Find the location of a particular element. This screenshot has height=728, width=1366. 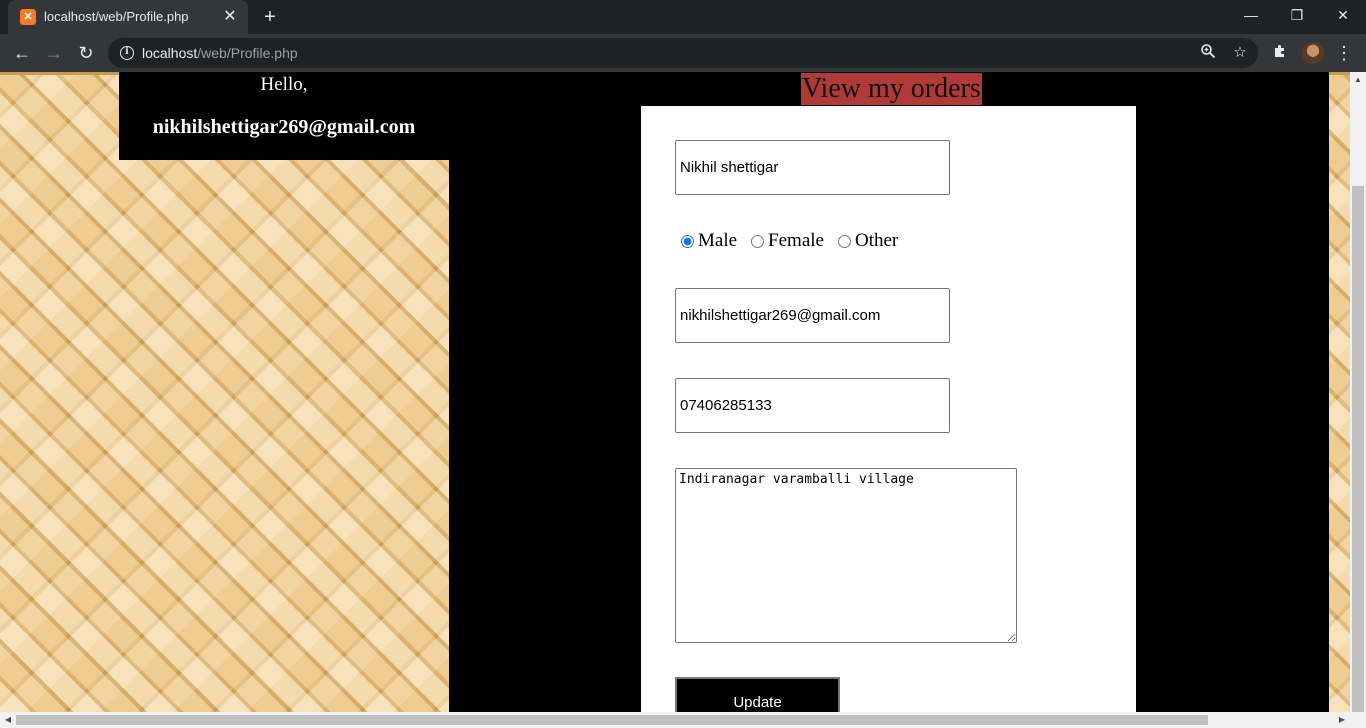

gender-option-other: Other is located at coordinates (865, 241).